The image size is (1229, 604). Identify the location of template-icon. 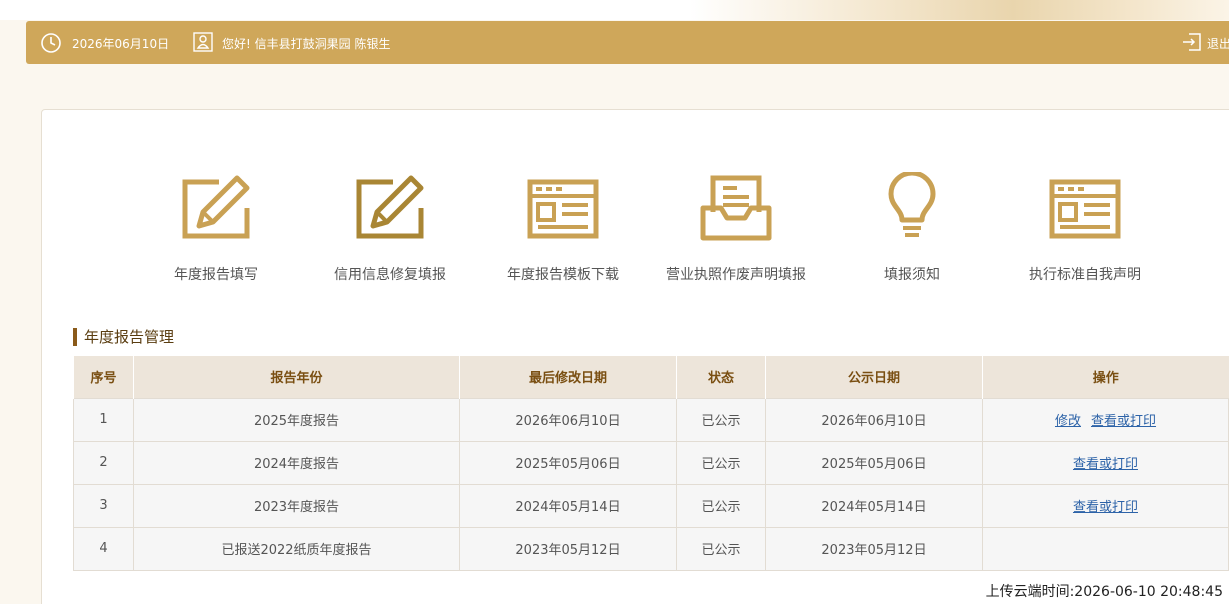
(563, 209).